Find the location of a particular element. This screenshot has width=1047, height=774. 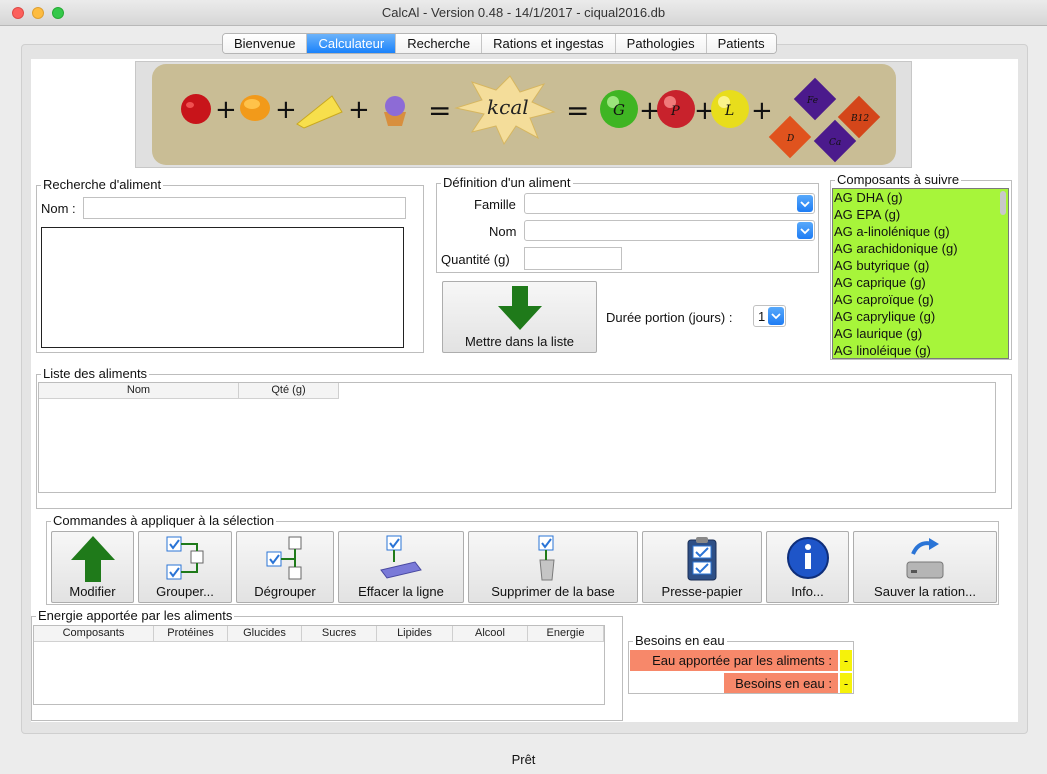

tab-calculateur: Calculateur is located at coordinates (352, 43).